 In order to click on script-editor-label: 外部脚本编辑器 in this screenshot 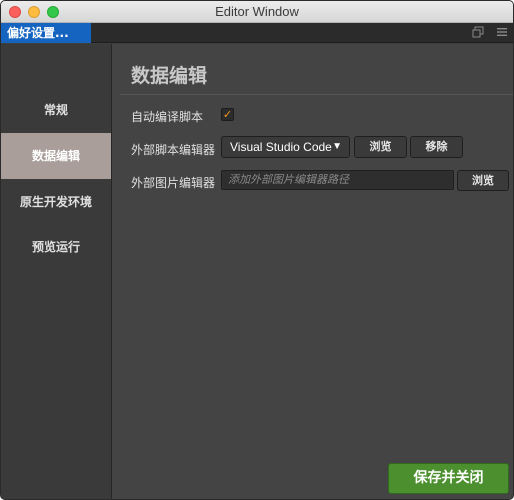, I will do `click(173, 150)`.